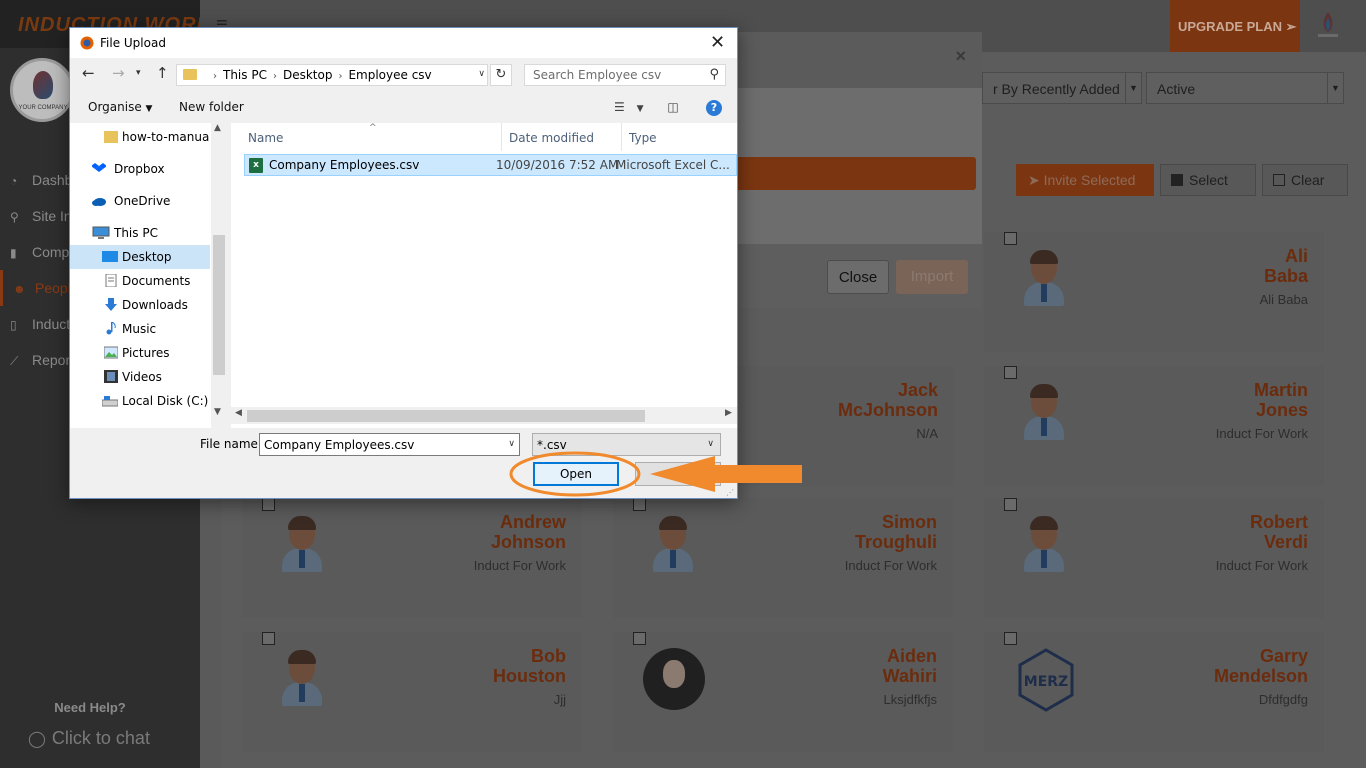 Image resolution: width=1366 pixels, height=768 pixels. I want to click on location-pin-icon: ⚲, so click(14, 217).